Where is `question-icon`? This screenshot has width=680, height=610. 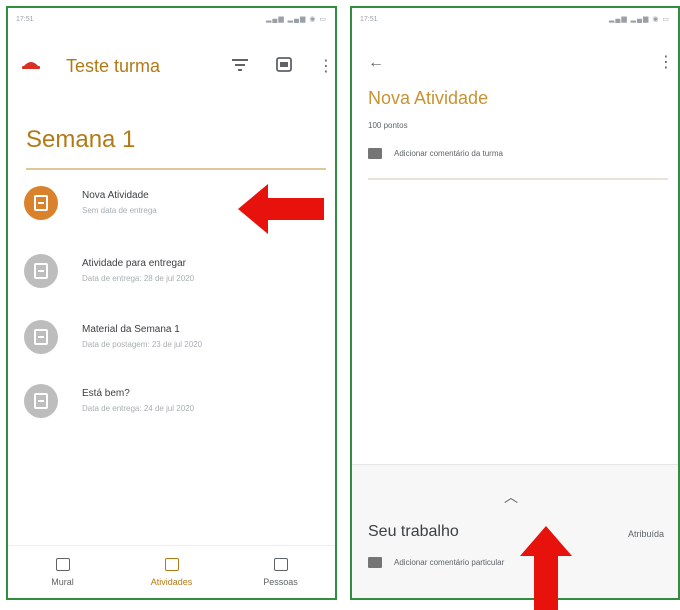
question-icon is located at coordinates (41, 401).